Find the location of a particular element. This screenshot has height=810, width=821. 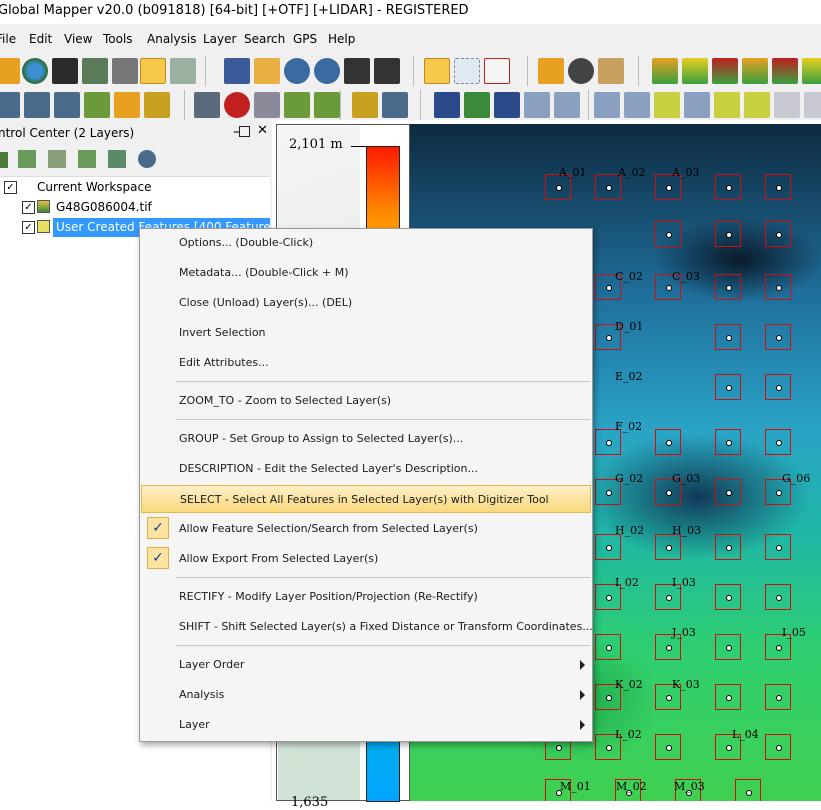

resize-icon is located at coordinates (477, 105).